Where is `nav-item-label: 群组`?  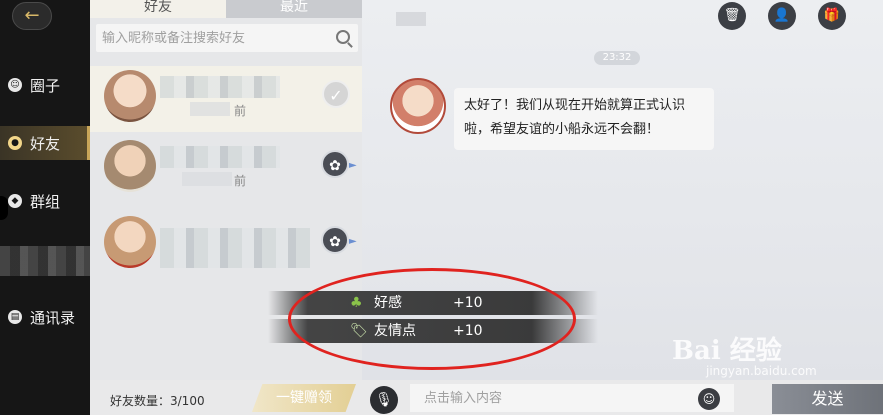 nav-item-label: 群组 is located at coordinates (45, 201).